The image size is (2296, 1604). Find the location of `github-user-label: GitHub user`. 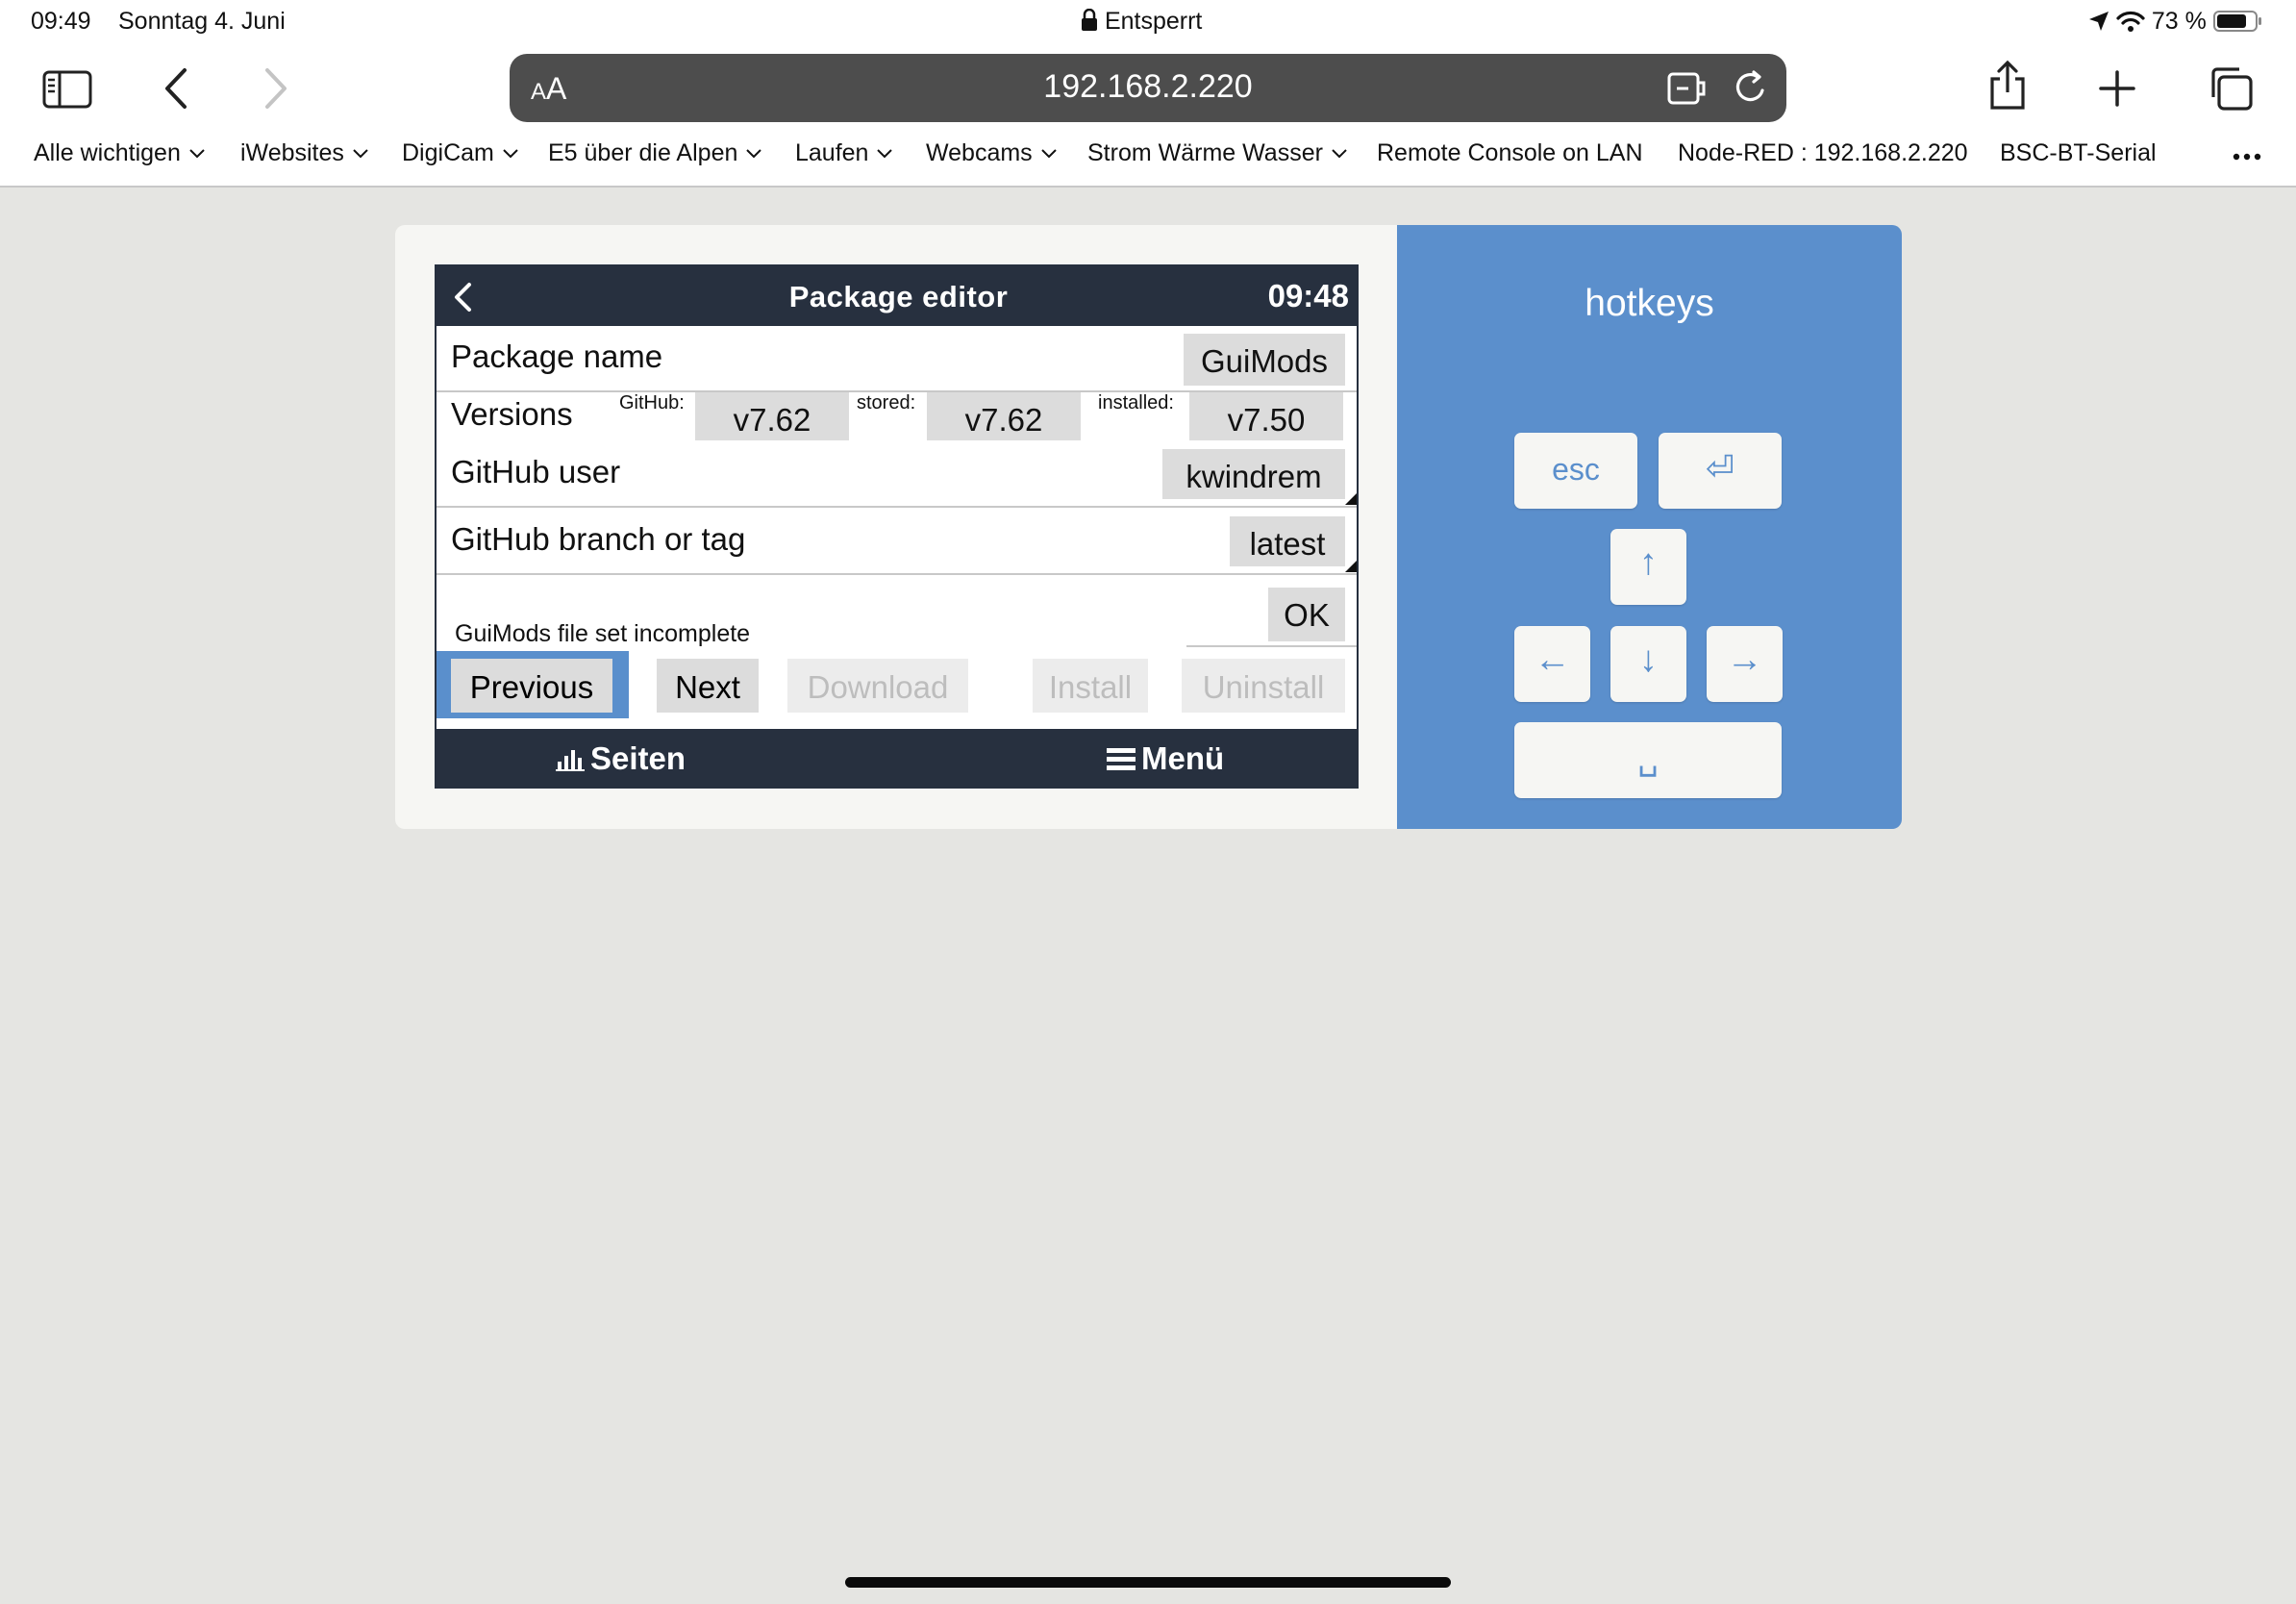

github-user-label: GitHub user is located at coordinates (536, 471).